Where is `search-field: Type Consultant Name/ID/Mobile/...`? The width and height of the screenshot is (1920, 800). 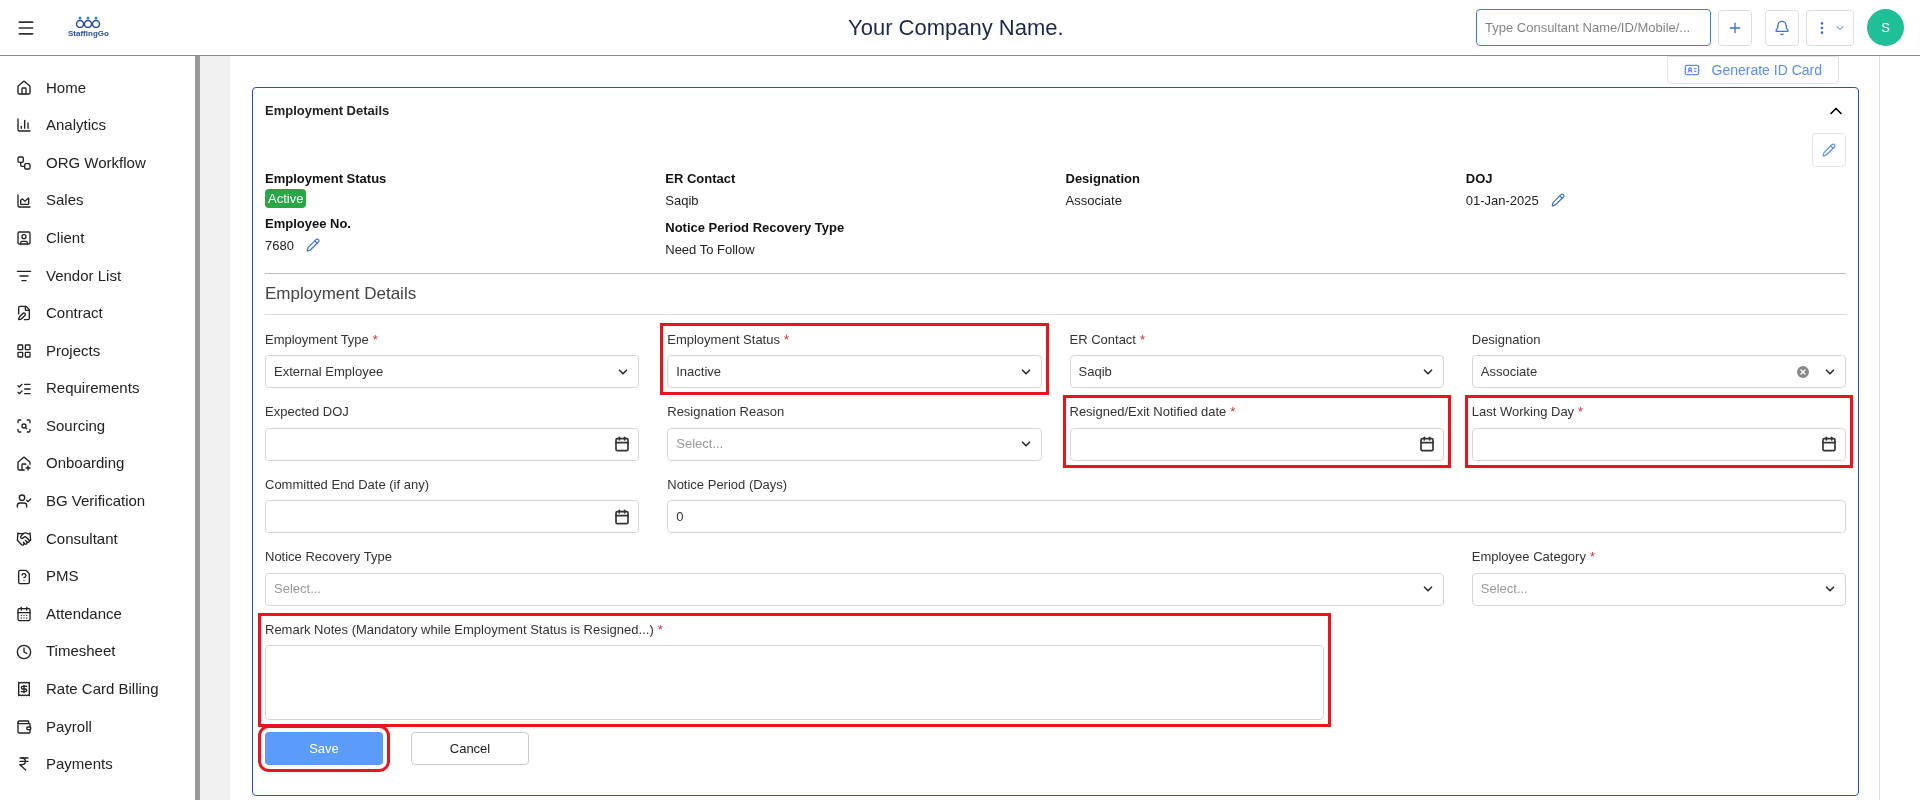
search-field: Type Consultant Name/ID/Mobile/... is located at coordinates (1593, 27).